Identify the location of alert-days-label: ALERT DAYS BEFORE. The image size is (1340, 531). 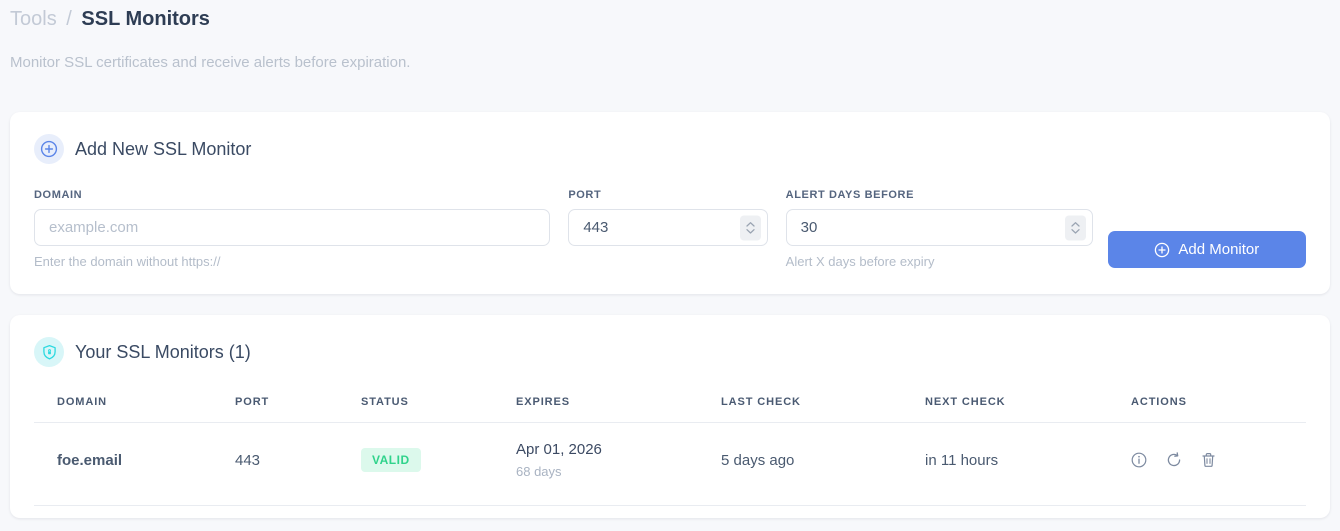
(850, 195).